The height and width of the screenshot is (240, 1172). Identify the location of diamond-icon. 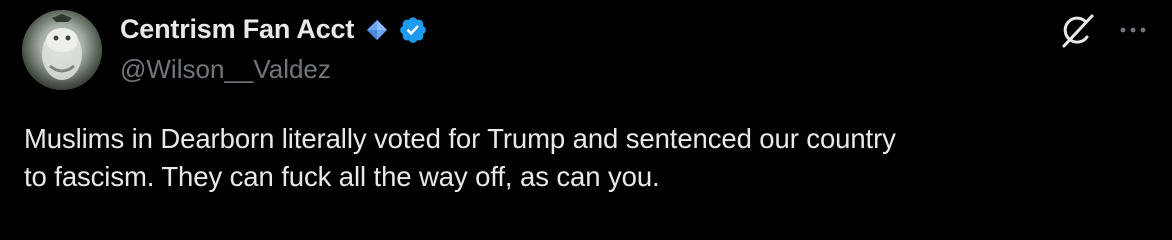
(377, 30).